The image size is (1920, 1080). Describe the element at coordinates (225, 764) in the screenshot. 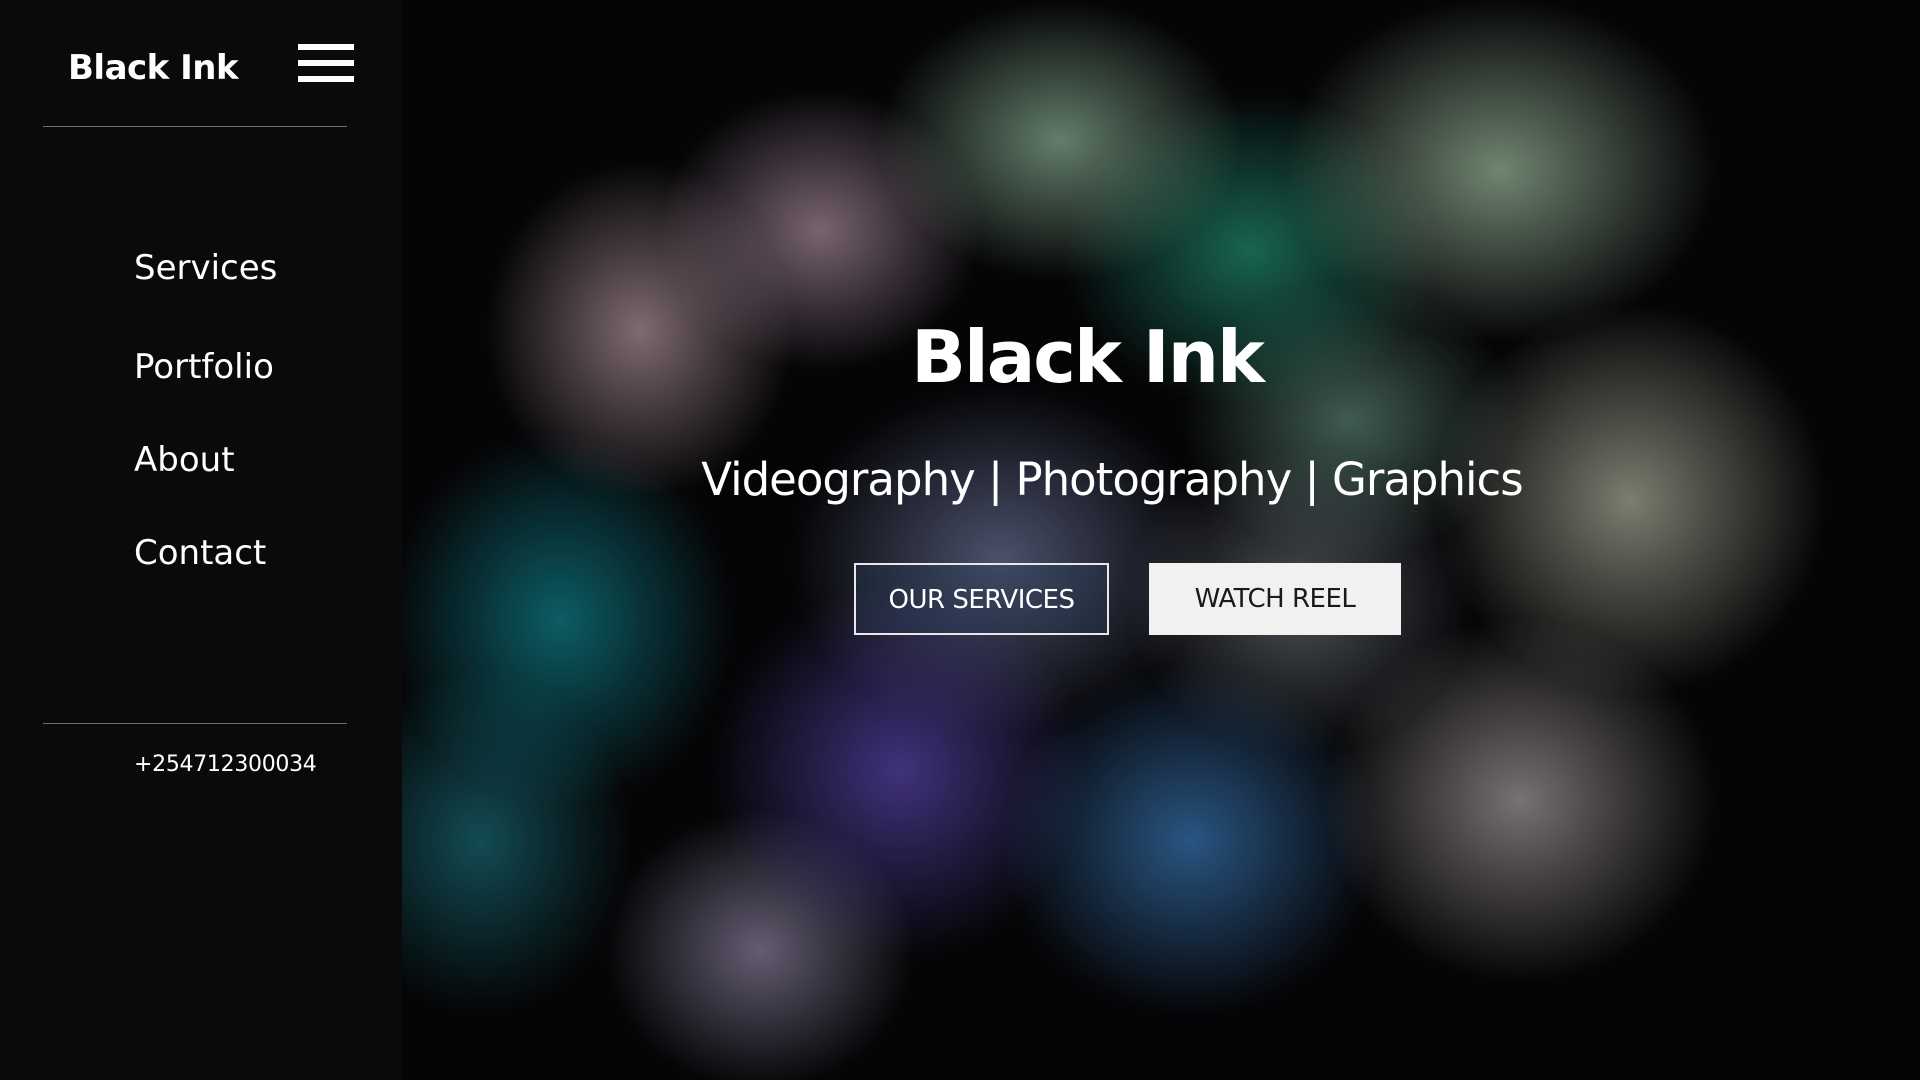

I see `phone-number: +254712300034` at that location.